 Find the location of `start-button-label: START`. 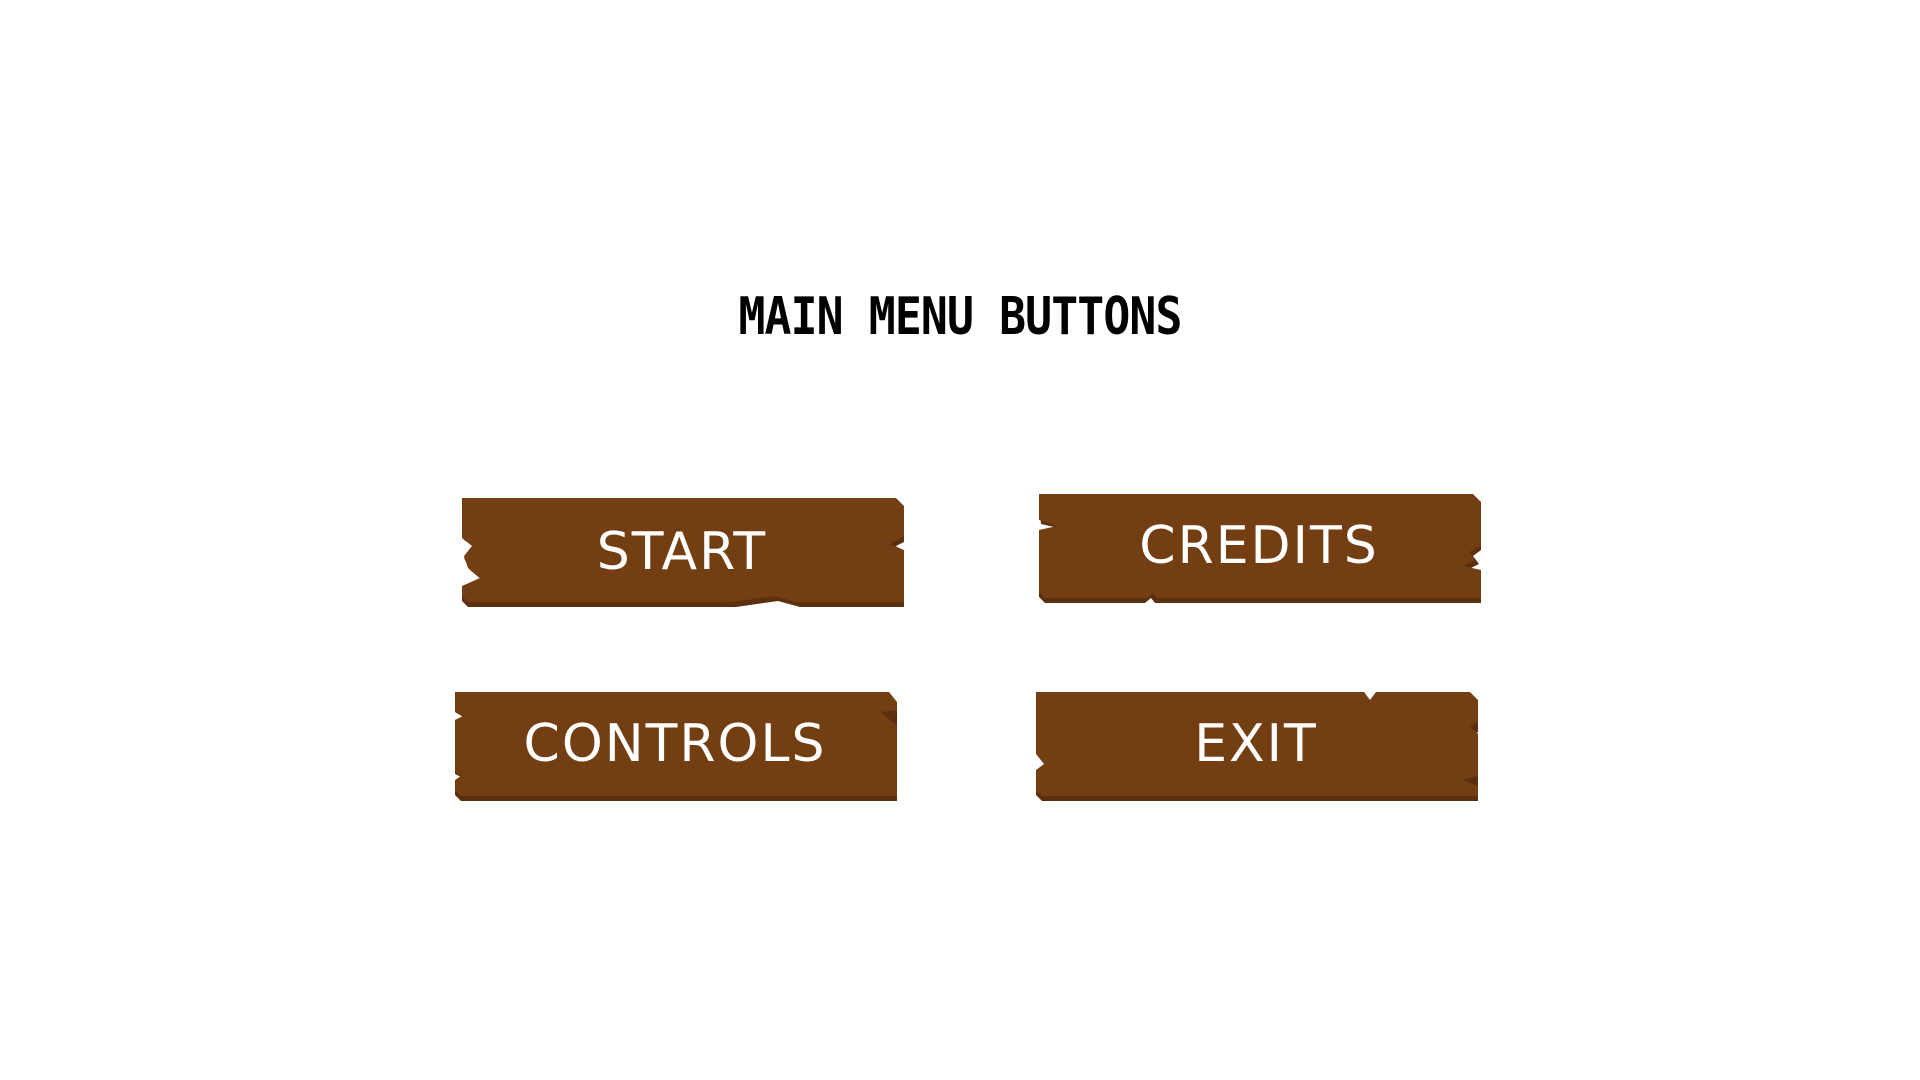

start-button-label: START is located at coordinates (682, 551).